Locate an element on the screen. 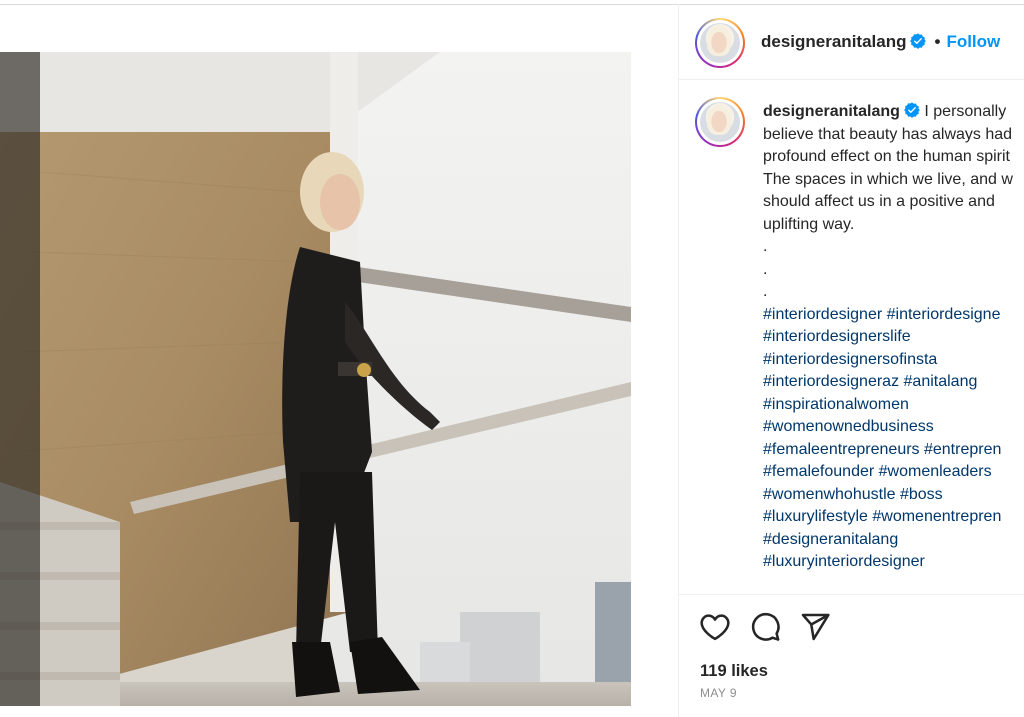 This screenshot has width=1024, height=717. hashtag-link: #interiordesigner #interiordesigne is located at coordinates (893, 315).